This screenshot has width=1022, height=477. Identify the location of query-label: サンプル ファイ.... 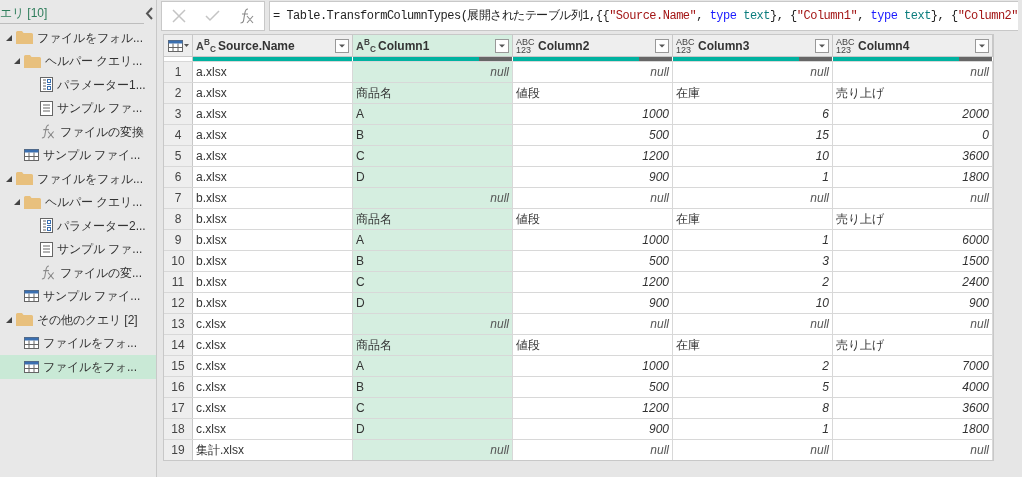
(92, 156).